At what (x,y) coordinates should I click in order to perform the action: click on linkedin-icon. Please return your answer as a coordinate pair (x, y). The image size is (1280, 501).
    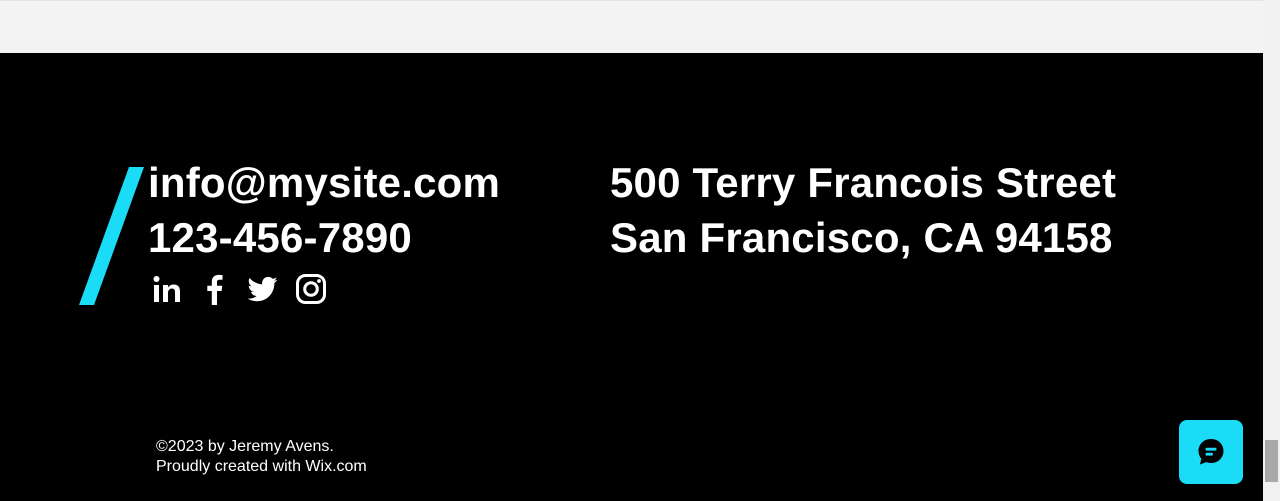
    Looking at the image, I should click on (166, 289).